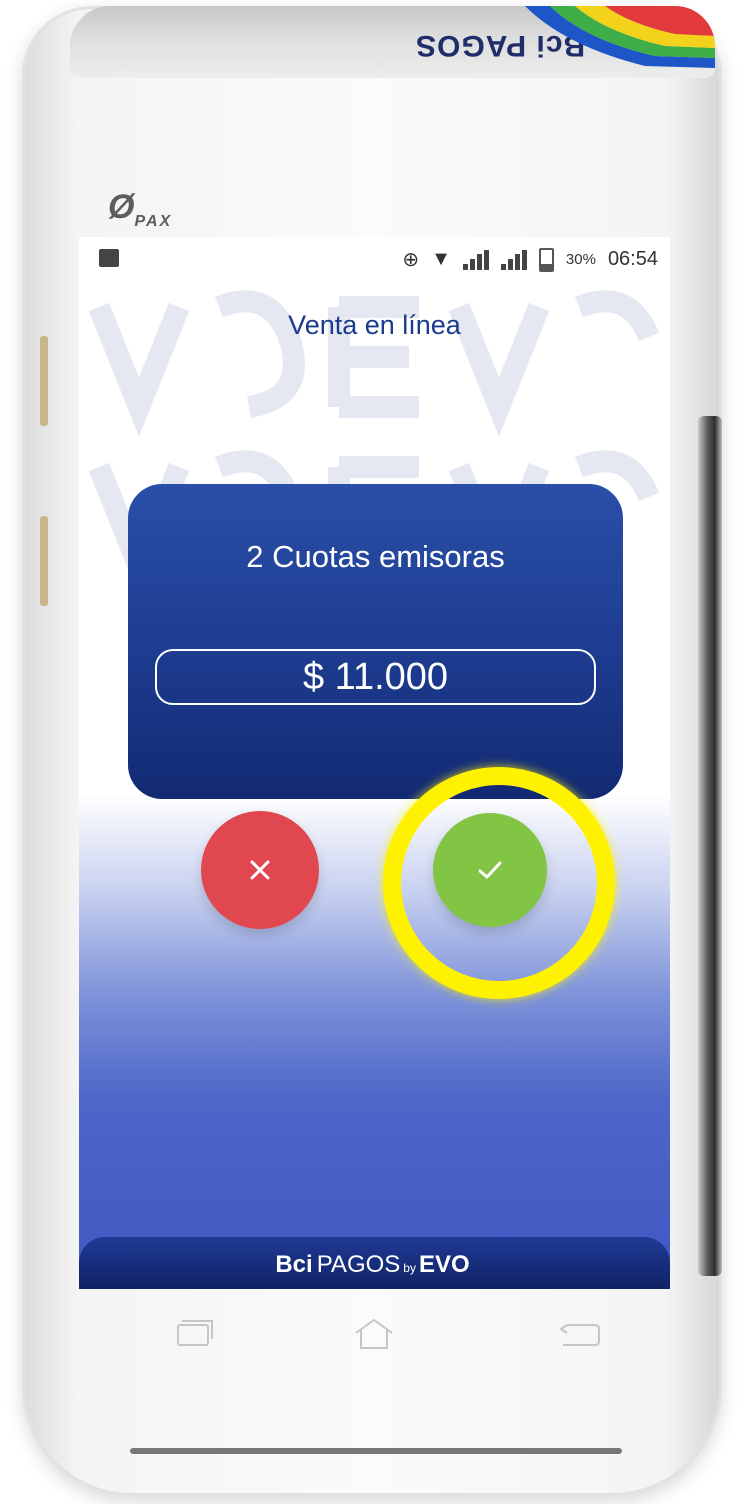 Image resolution: width=743 pixels, height=1504 pixels. I want to click on nfc-icon: ⊕, so click(411, 260).